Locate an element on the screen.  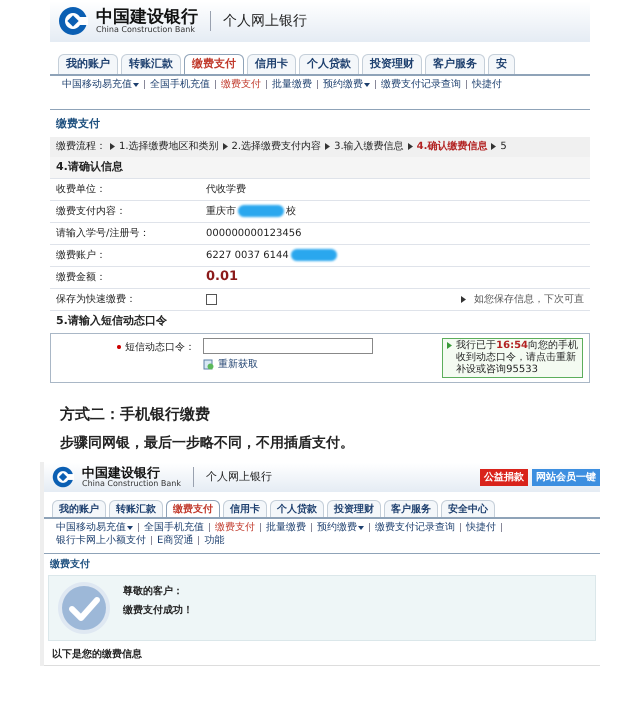
field-label: 短信动态口令： is located at coordinates (160, 347).